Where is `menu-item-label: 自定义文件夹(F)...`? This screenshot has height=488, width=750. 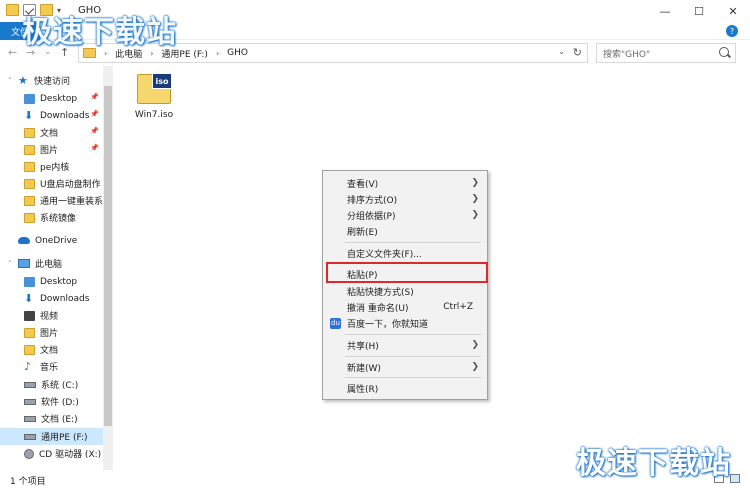
menu-item-label: 自定义文件夹(F)... is located at coordinates (384, 254).